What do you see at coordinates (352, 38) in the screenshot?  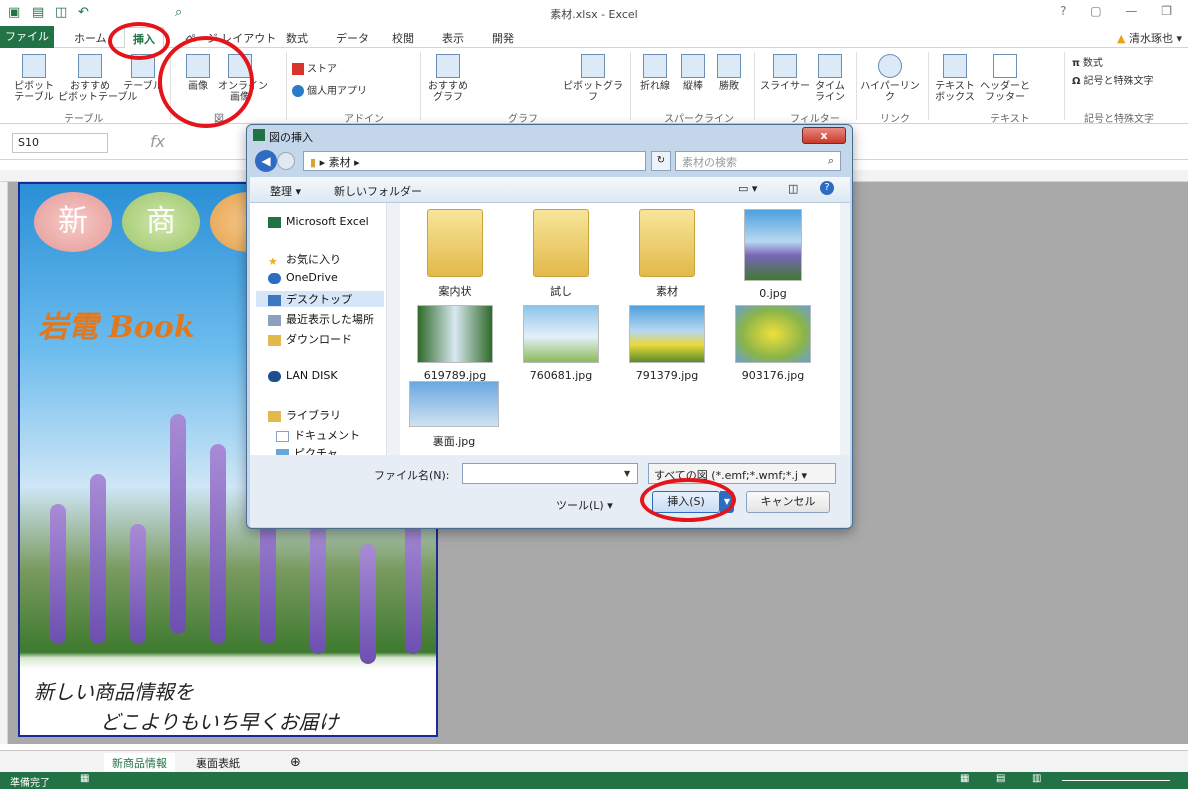 I see `tab-data: データ` at bounding box center [352, 38].